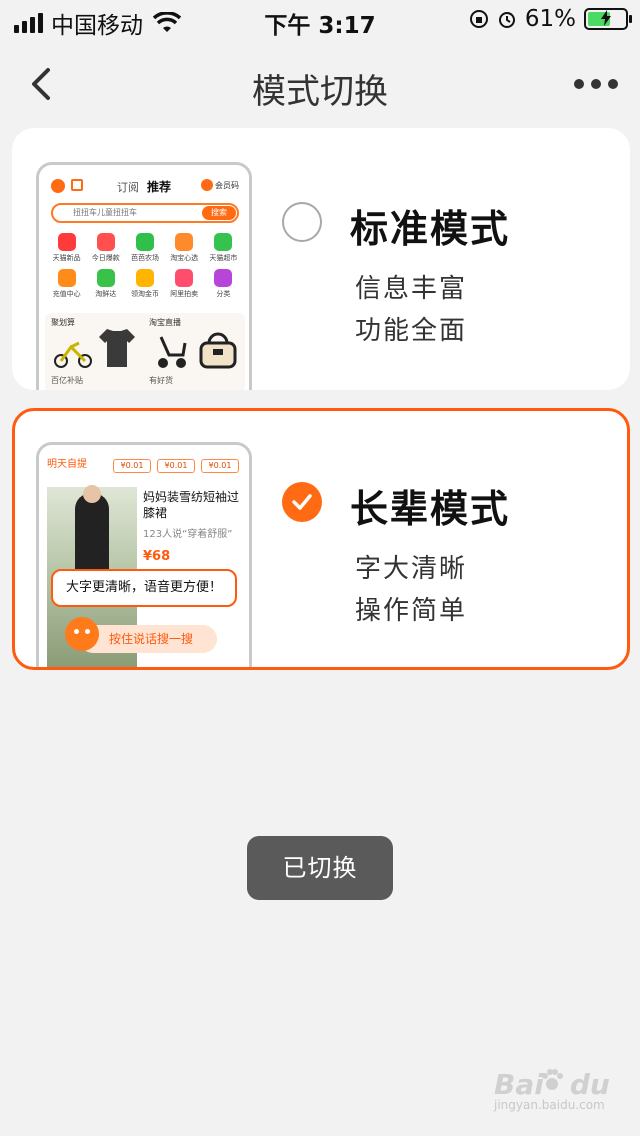 The image size is (640, 1136). I want to click on elder-mode-desc-1: 字大清晰, so click(411, 569).